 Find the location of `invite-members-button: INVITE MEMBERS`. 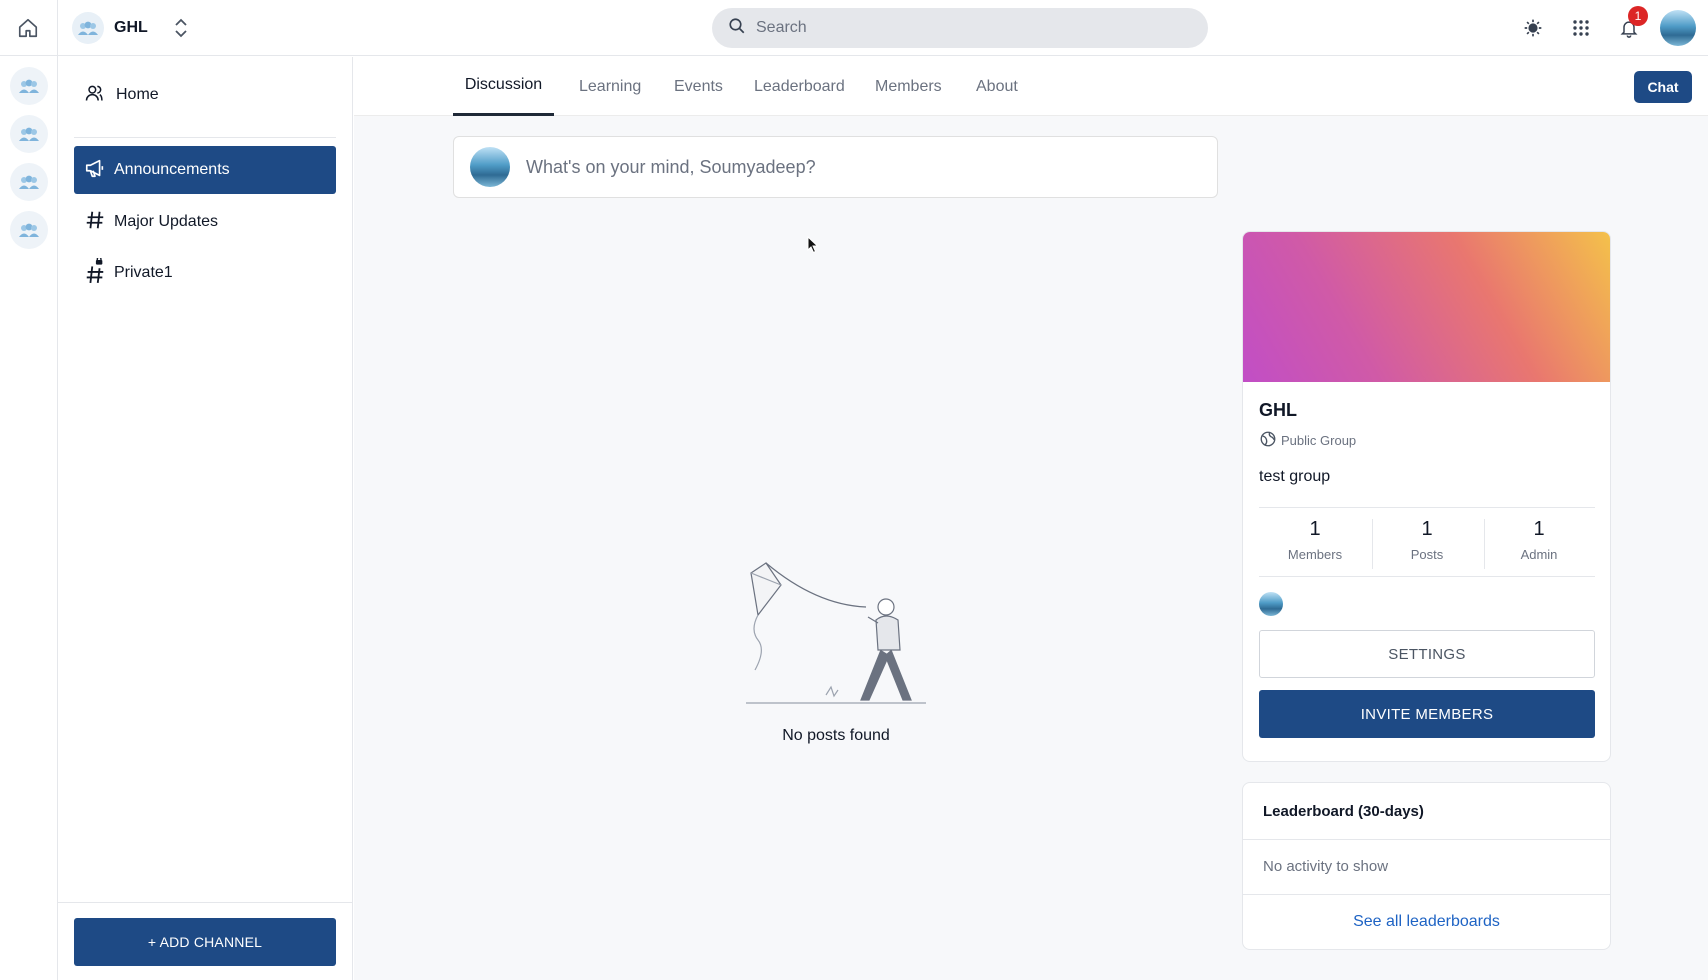

invite-members-button: INVITE MEMBERS is located at coordinates (1427, 714).